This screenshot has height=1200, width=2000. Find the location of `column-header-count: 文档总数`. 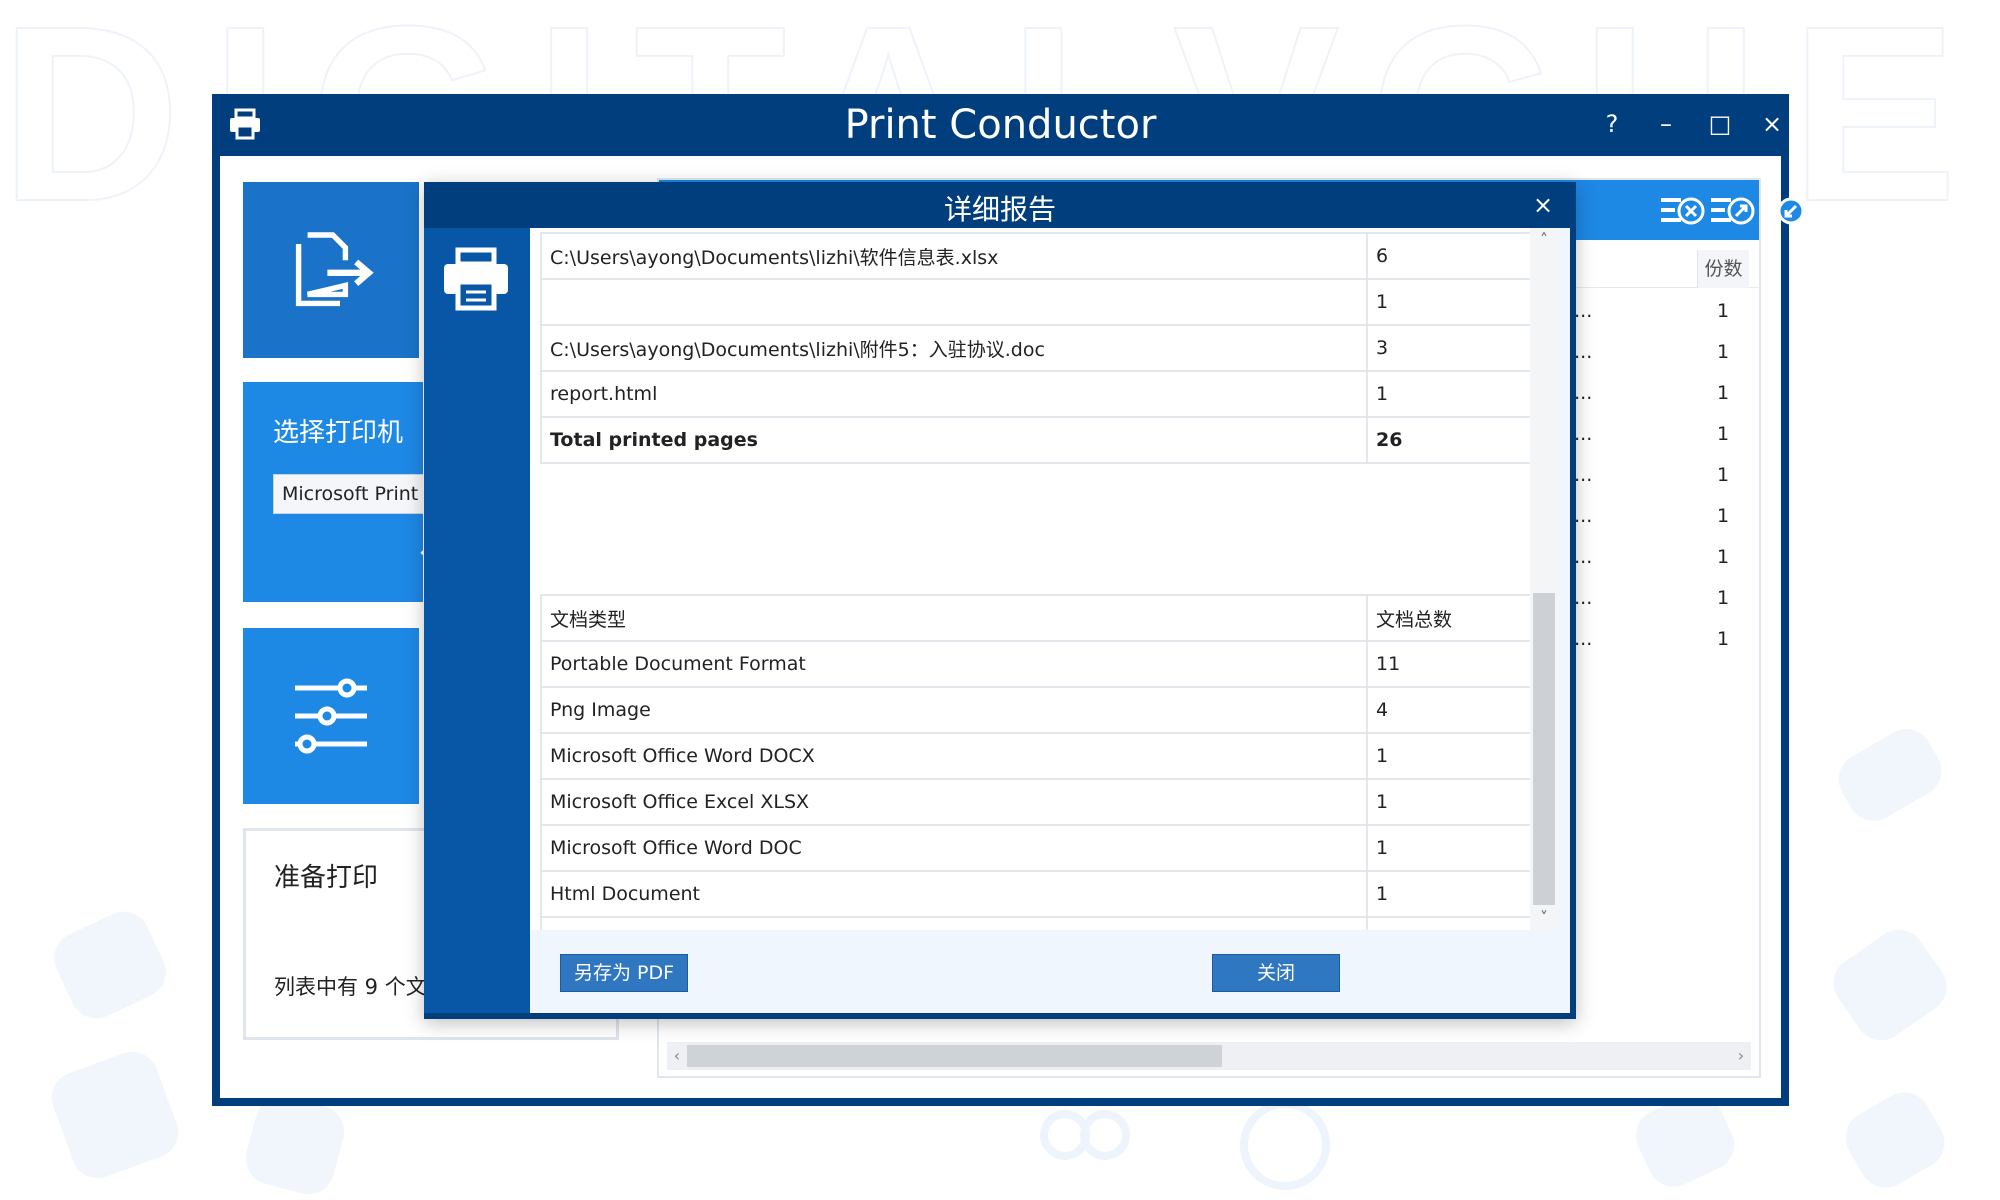

column-header-count: 文档总数 is located at coordinates (1448, 618).